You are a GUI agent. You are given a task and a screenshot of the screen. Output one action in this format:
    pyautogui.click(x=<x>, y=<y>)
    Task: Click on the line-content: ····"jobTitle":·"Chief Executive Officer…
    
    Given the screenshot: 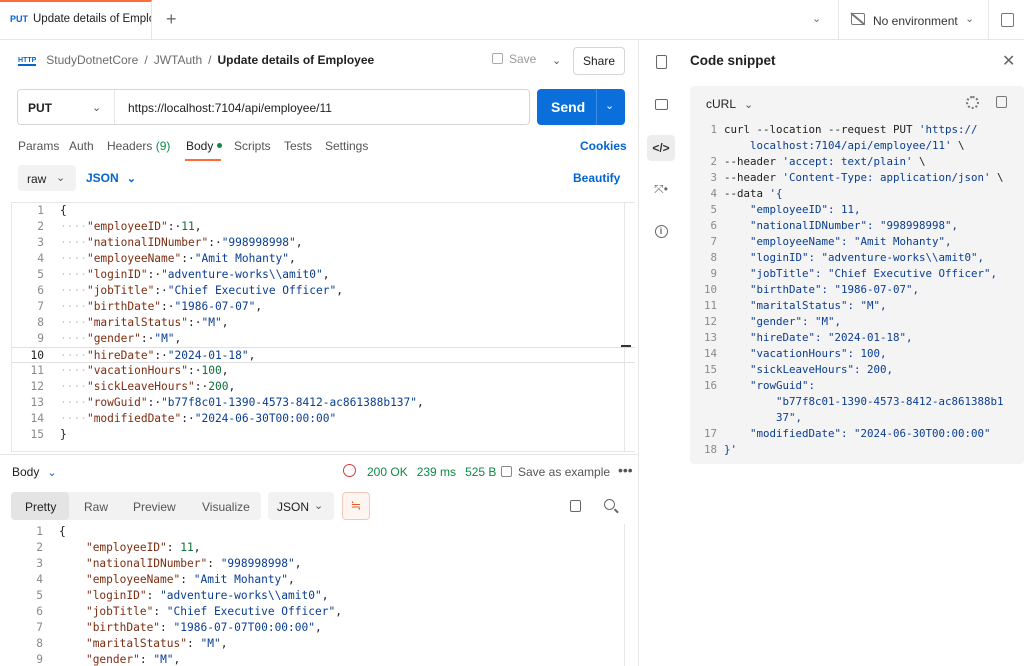 What is the action you would take?
    pyautogui.click(x=201, y=291)
    